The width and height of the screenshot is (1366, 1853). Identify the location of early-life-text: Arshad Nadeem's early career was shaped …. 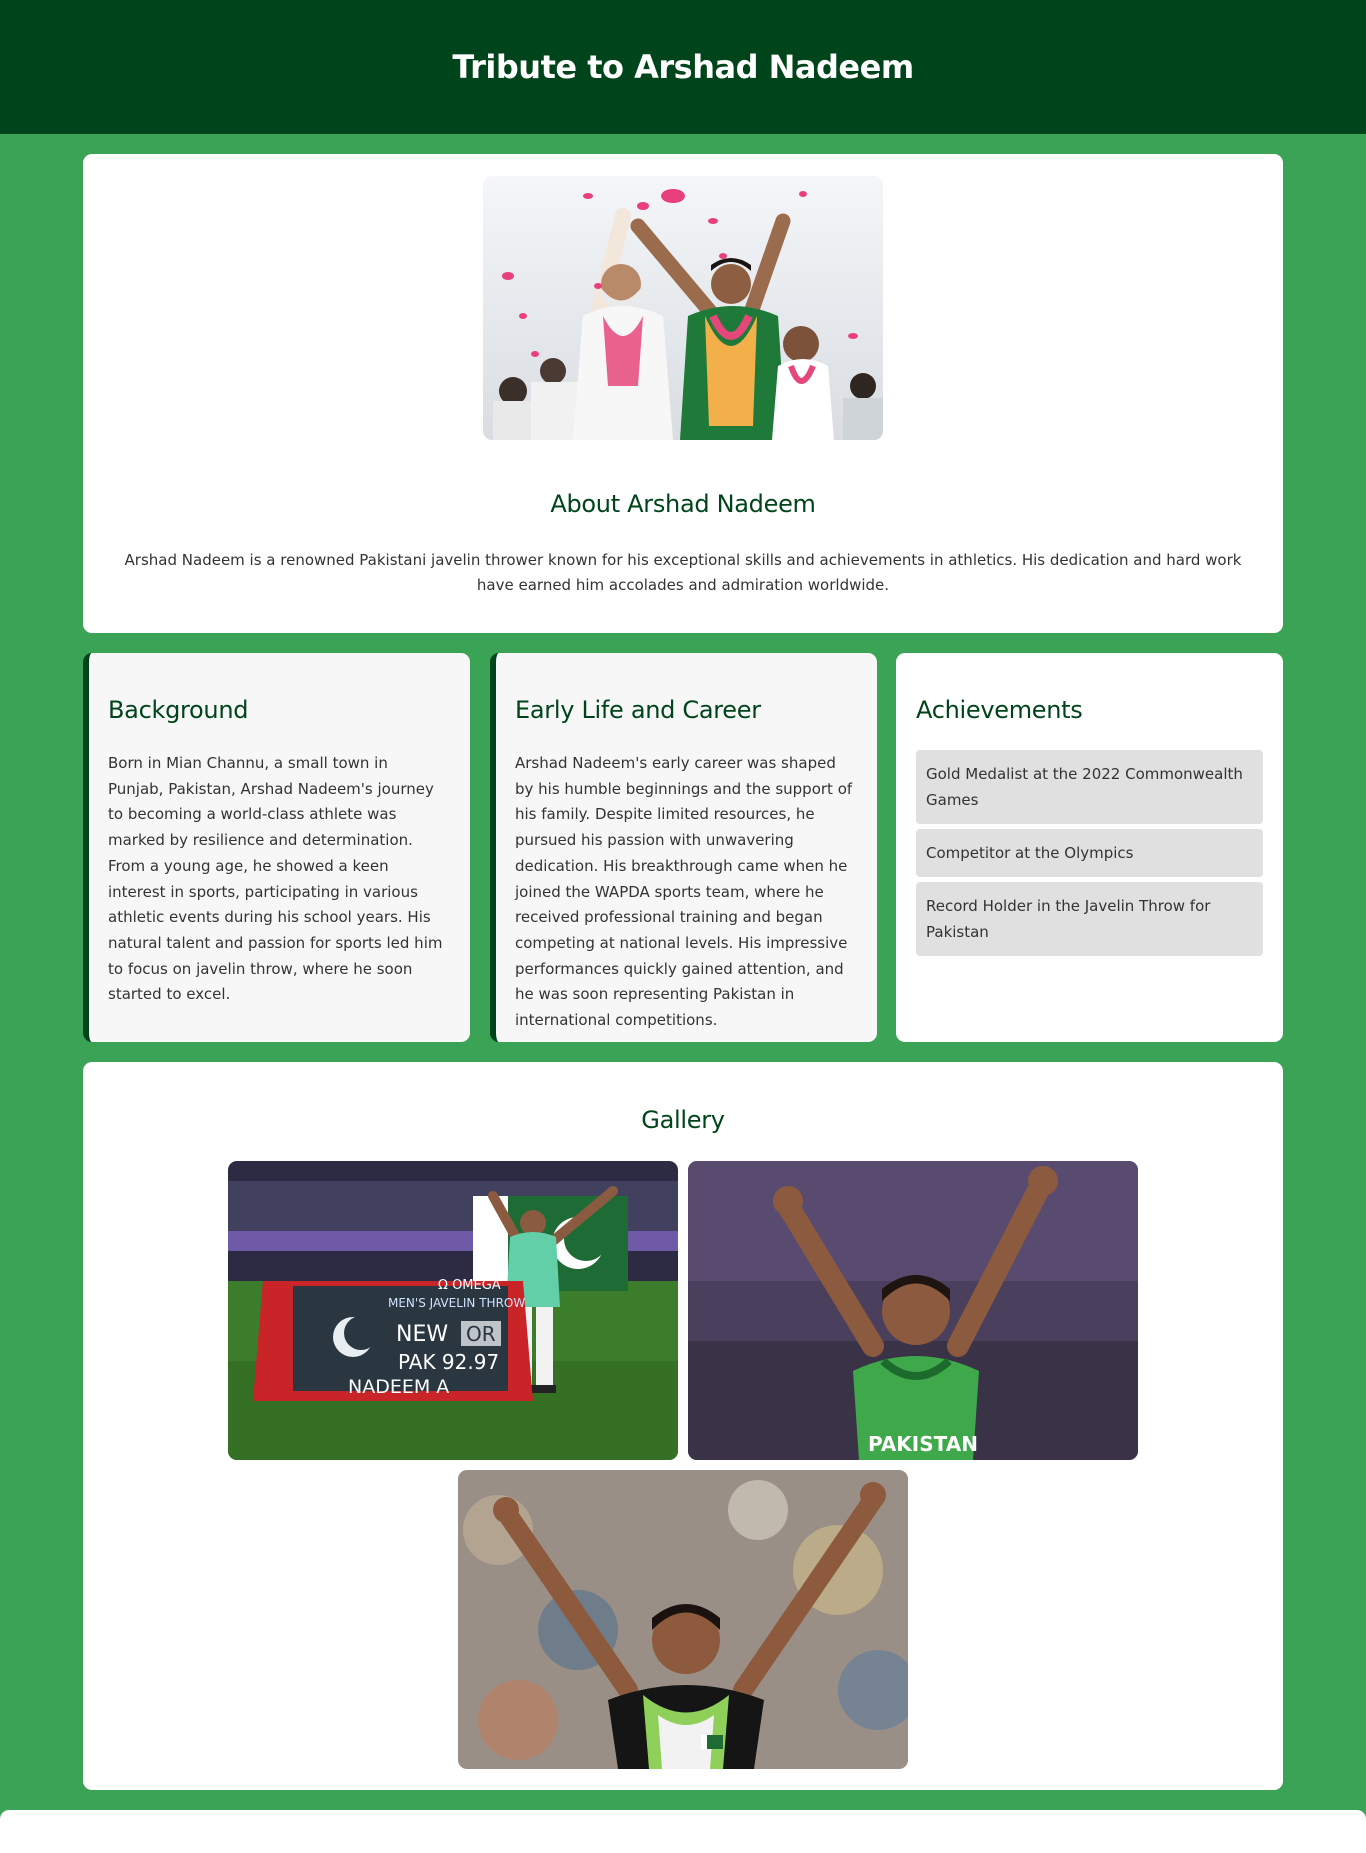
(684, 892).